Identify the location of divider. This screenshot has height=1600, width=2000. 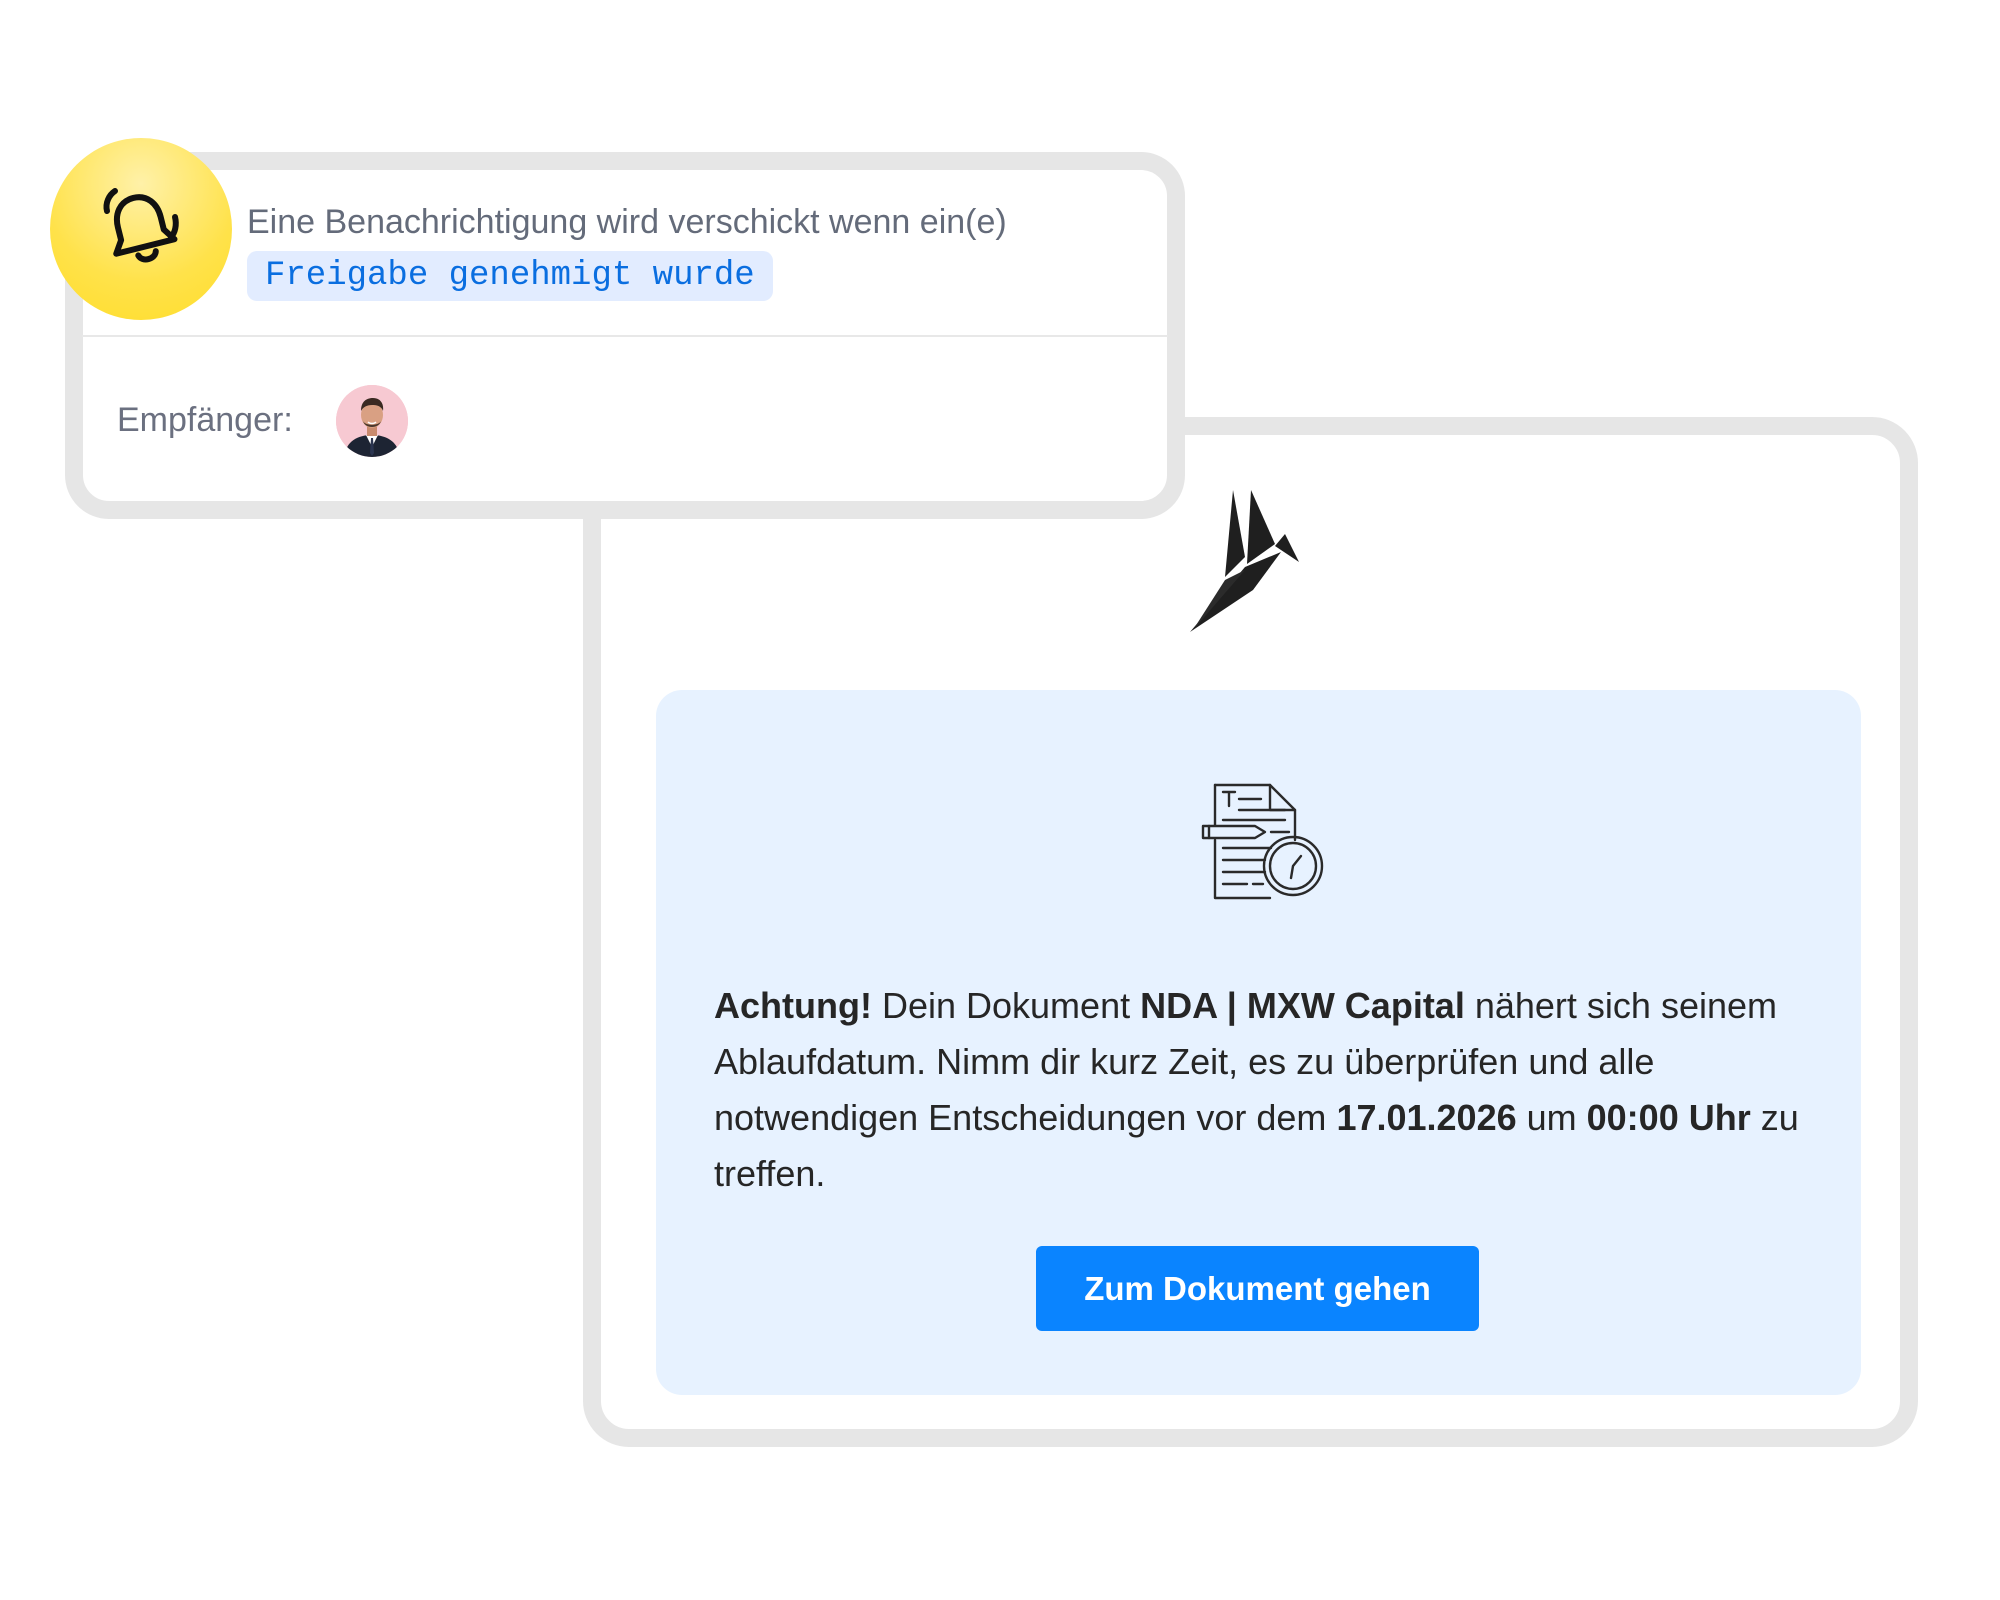
(625, 336).